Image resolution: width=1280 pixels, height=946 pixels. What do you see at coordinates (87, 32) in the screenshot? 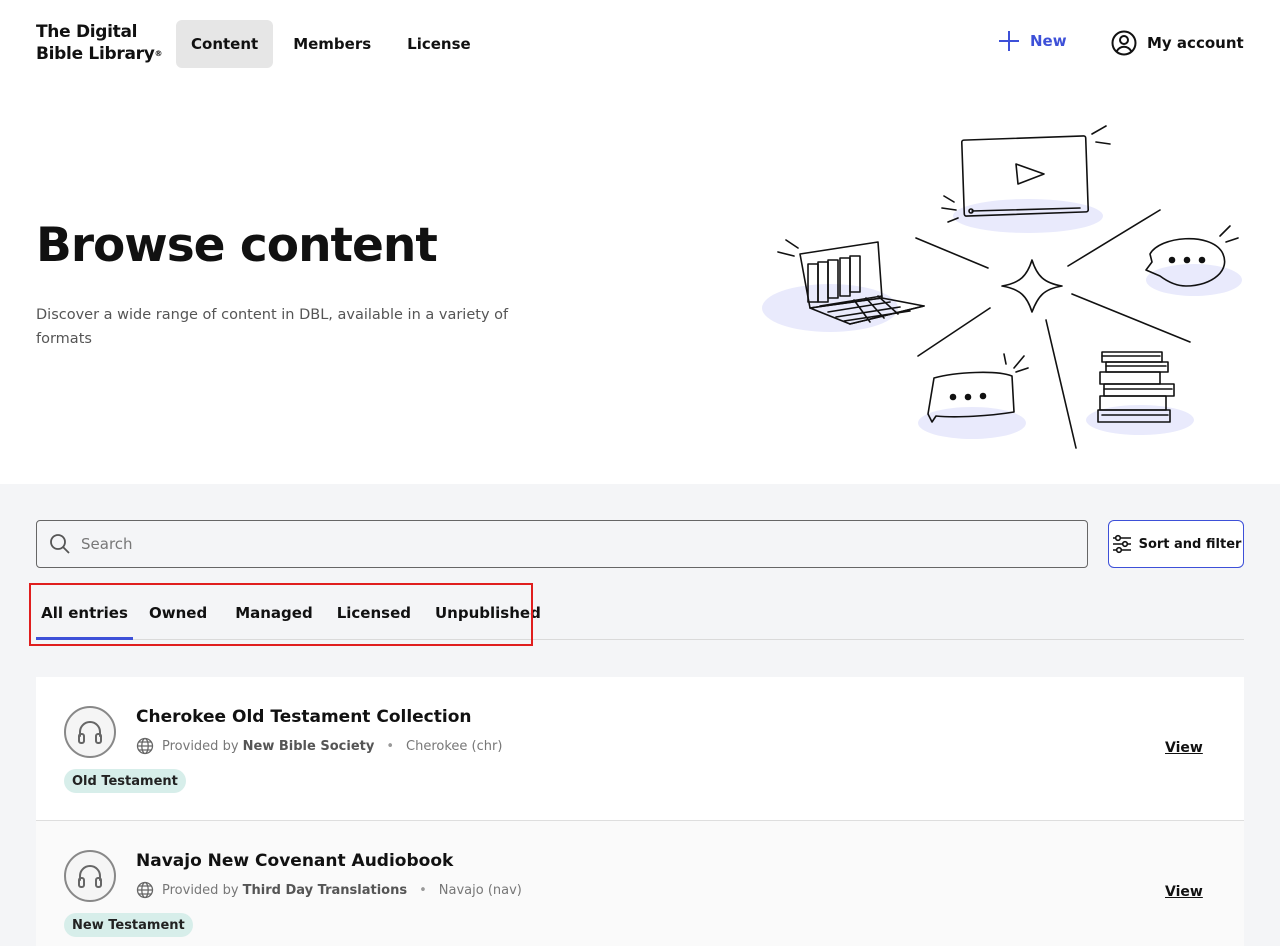
I see `logo-line1: The Digital` at bounding box center [87, 32].